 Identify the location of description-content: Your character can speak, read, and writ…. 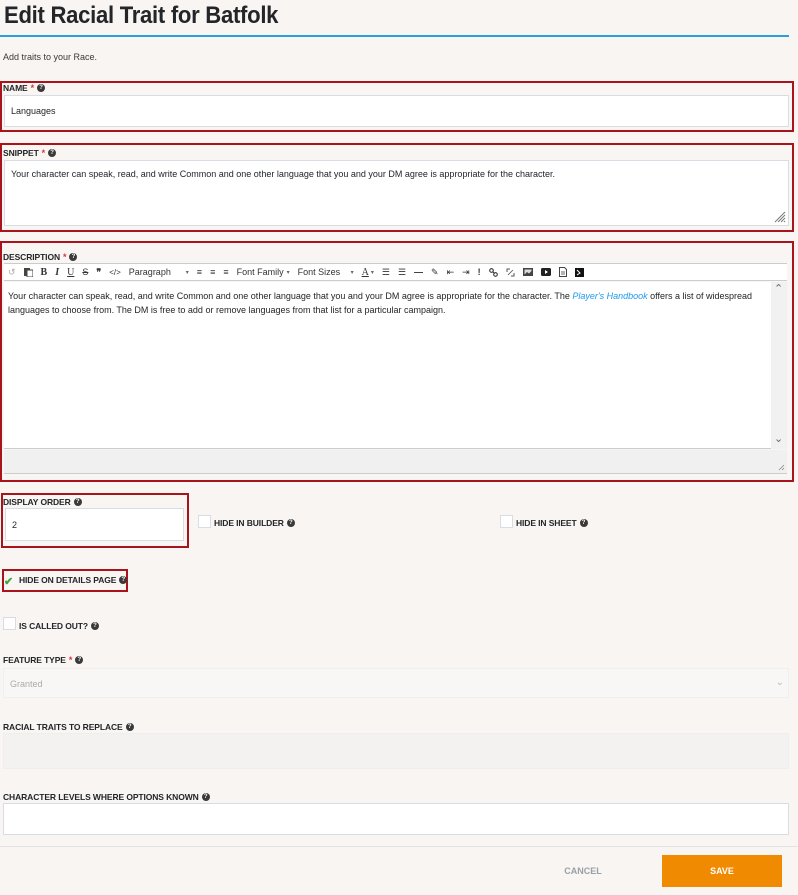
(388, 303).